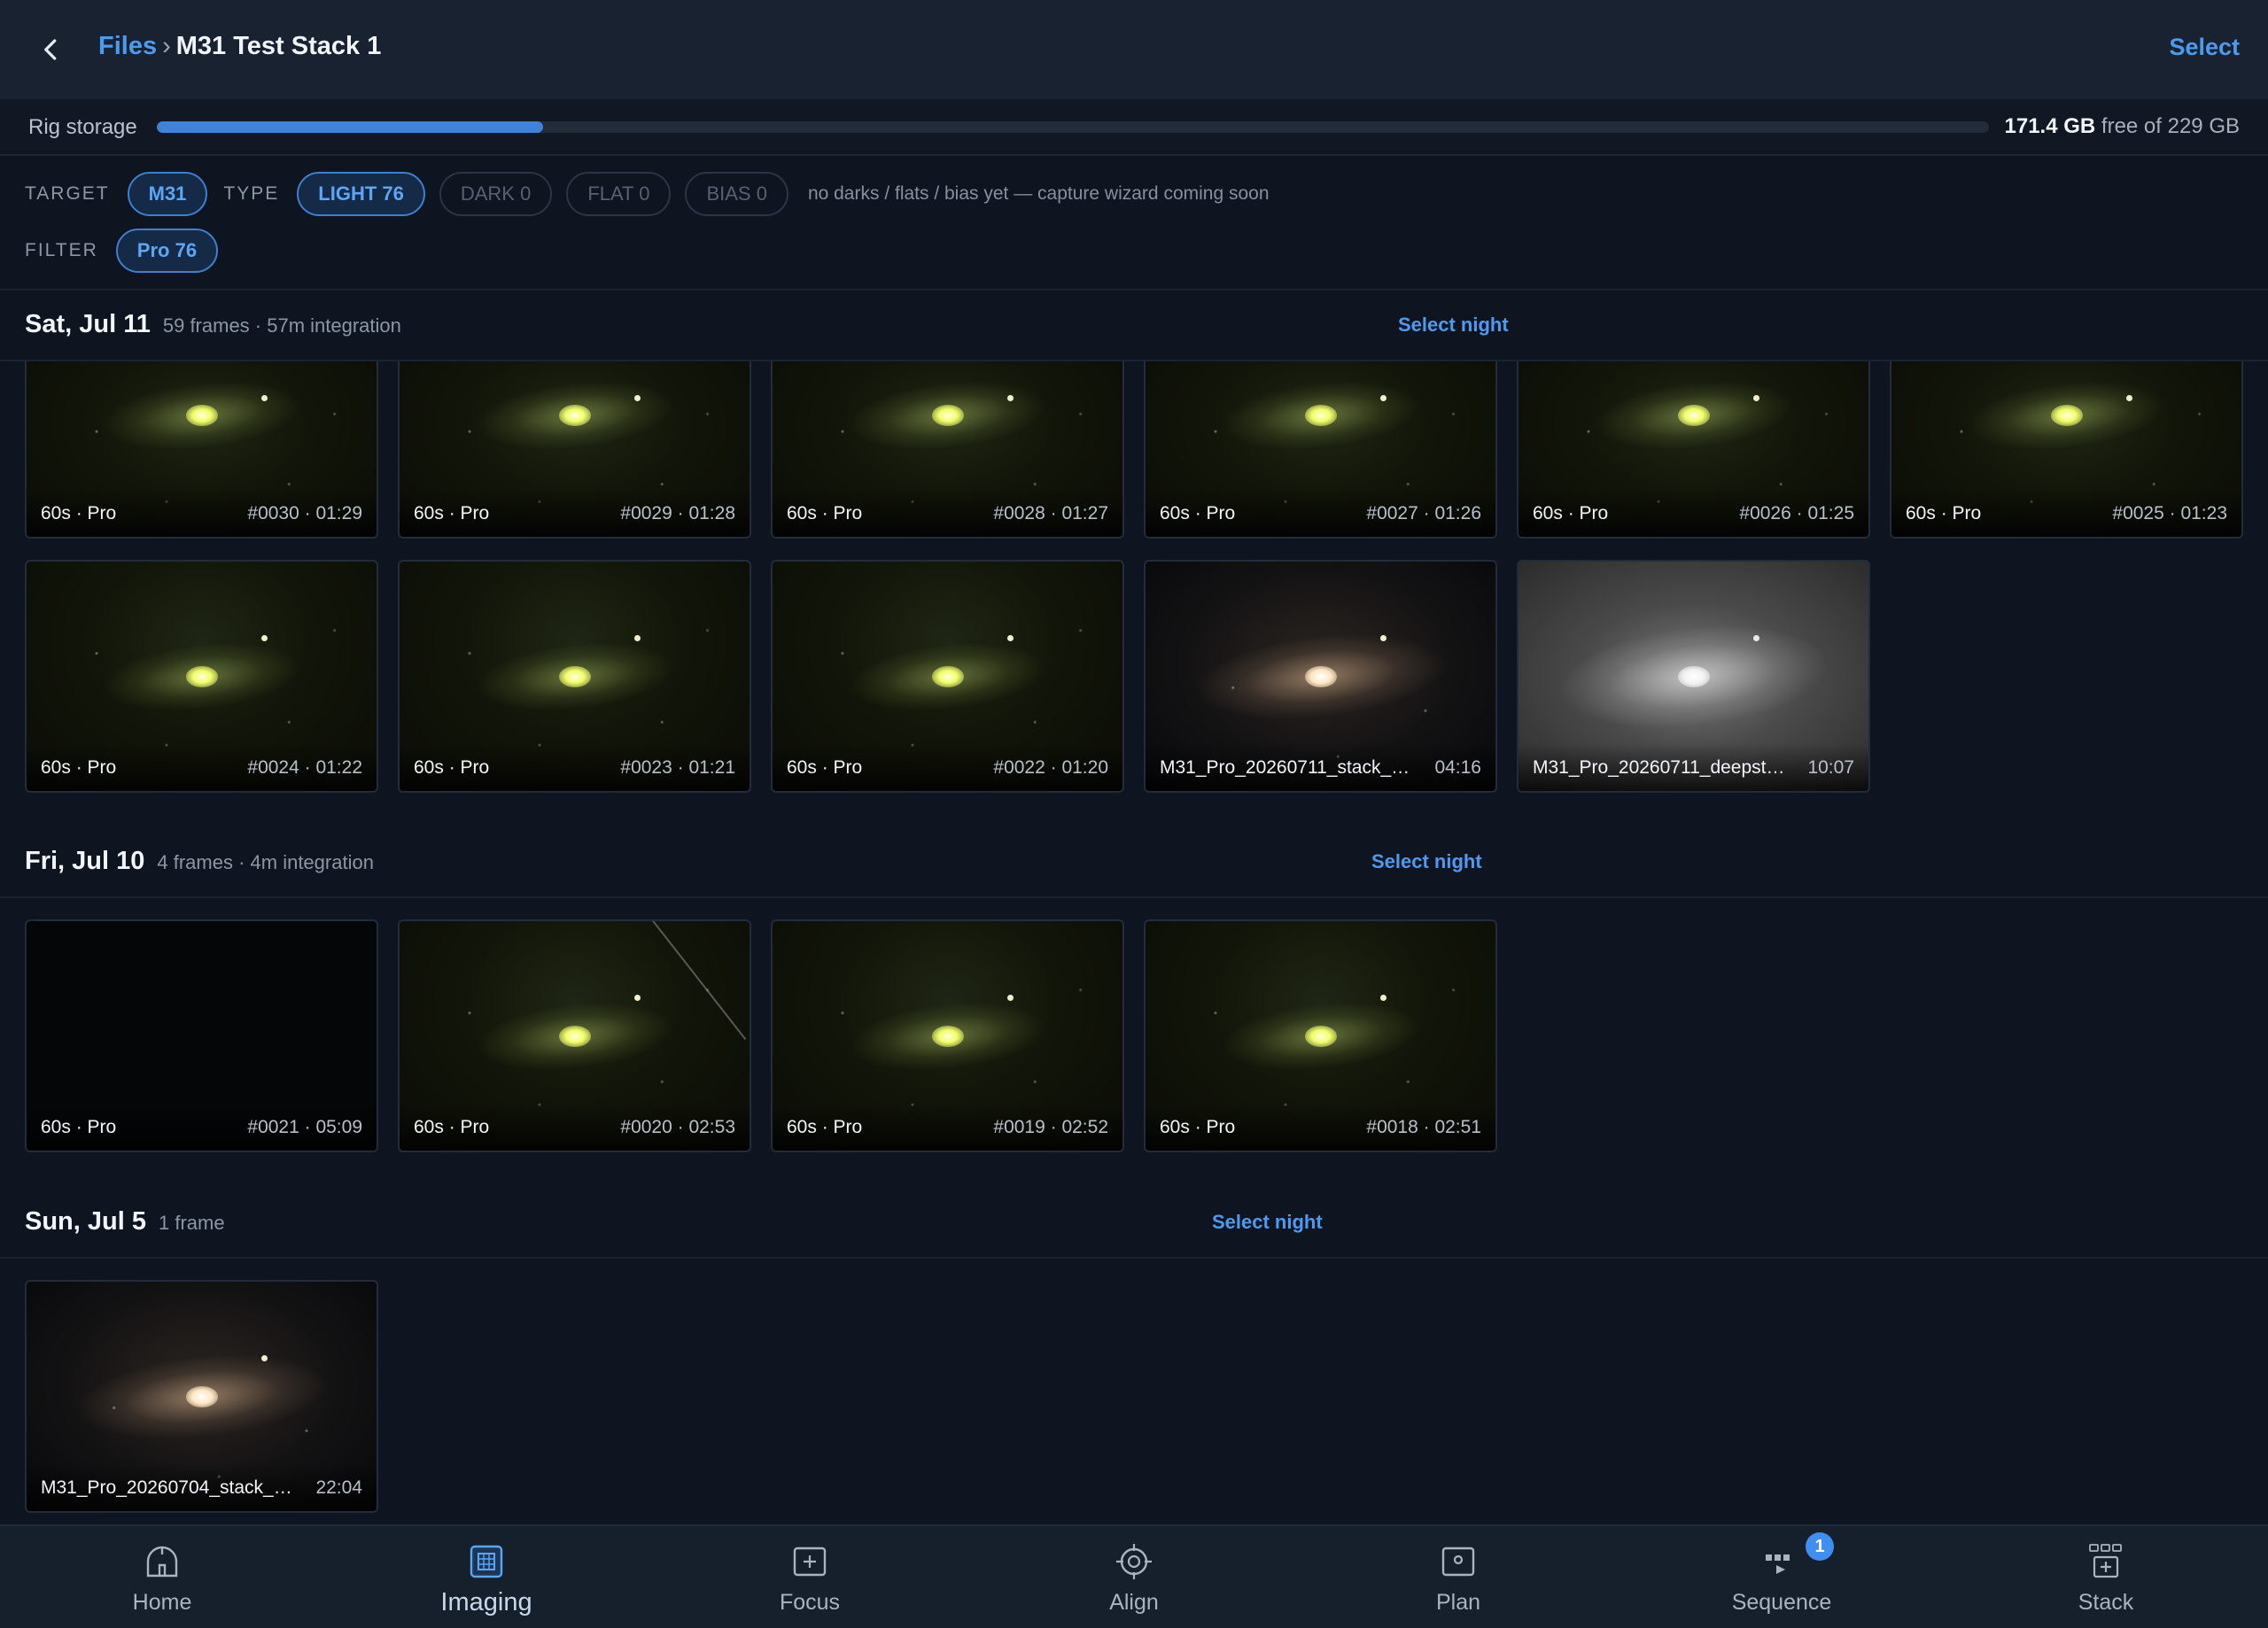  Describe the element at coordinates (361, 194) in the screenshot. I see `type-chip-light: LIGHT 76` at that location.